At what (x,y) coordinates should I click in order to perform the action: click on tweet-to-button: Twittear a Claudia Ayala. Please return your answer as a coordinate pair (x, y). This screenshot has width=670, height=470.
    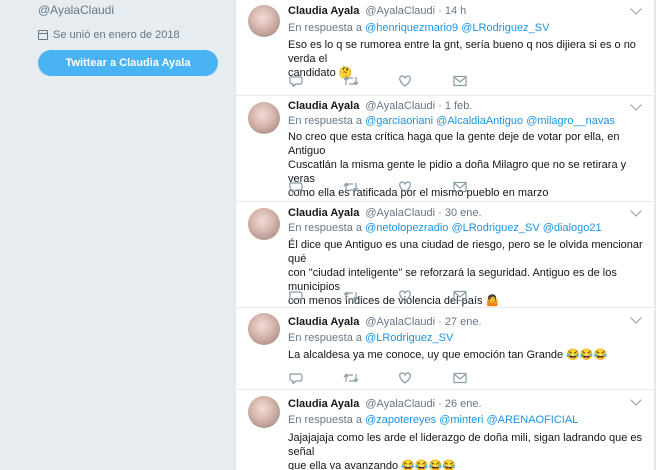
    Looking at the image, I should click on (128, 63).